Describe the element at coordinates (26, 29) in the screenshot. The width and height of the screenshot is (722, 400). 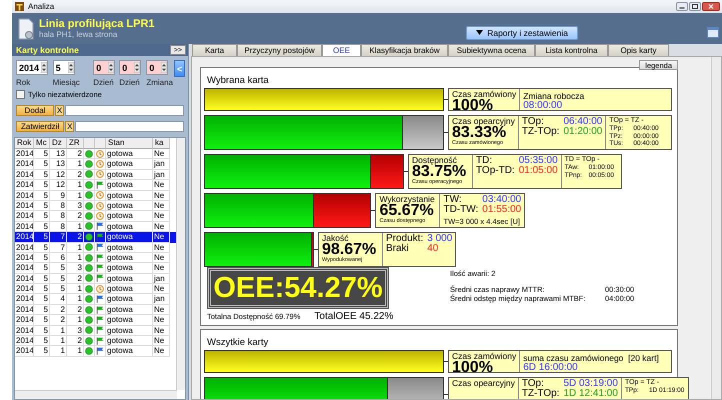
I see `document-icon` at that location.